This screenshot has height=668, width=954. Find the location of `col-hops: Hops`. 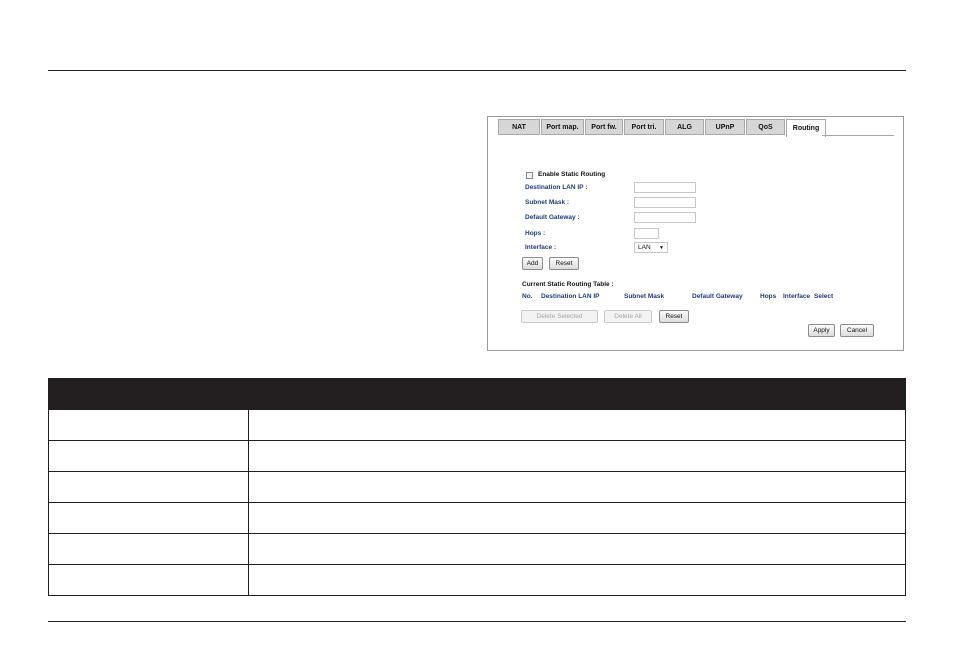

col-hops: Hops is located at coordinates (768, 296).